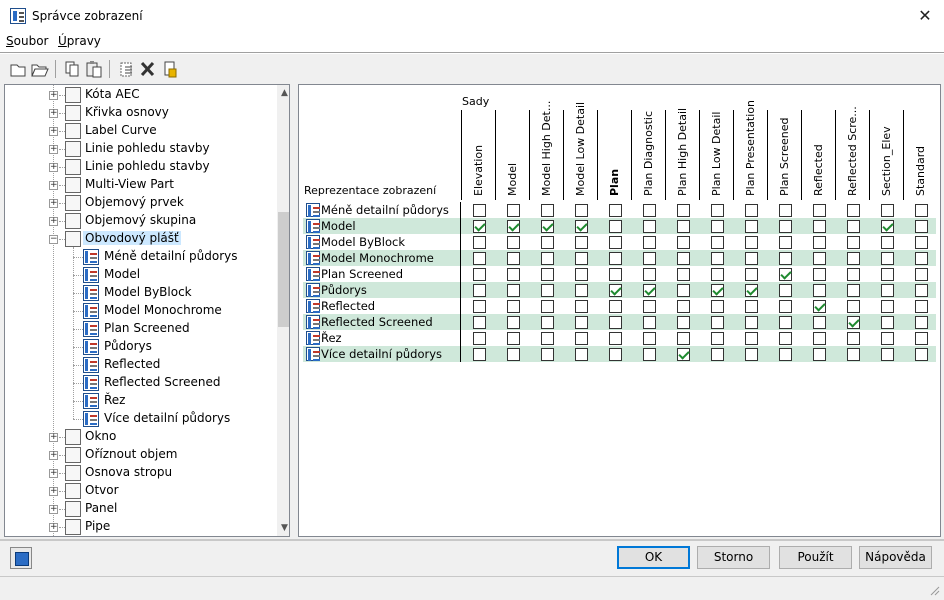 This screenshot has height=600, width=944. I want to click on column-header-standard: Standard, so click(920, 155).